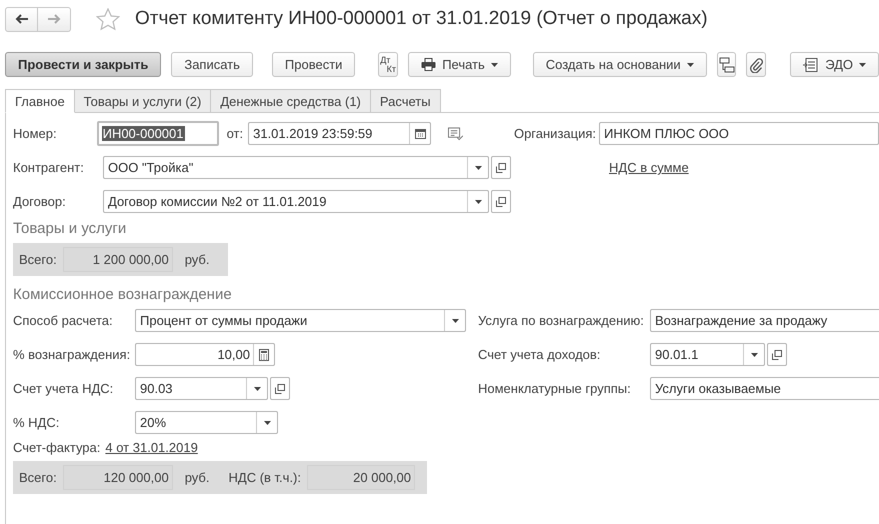  I want to click on document-icon, so click(455, 133).